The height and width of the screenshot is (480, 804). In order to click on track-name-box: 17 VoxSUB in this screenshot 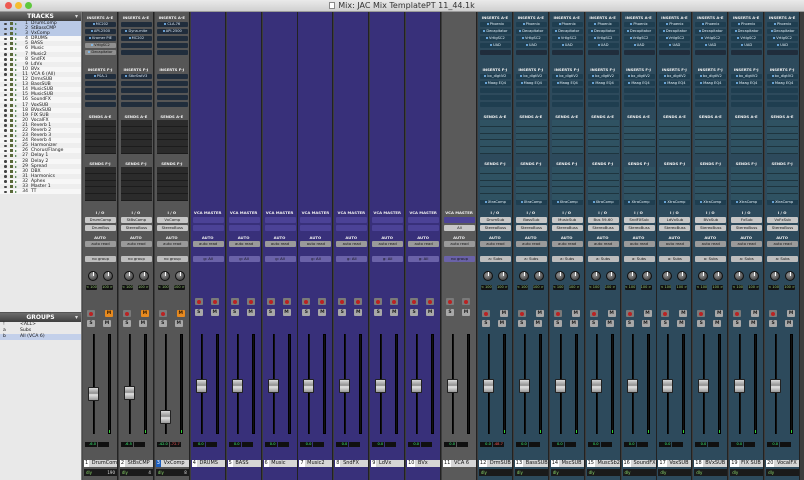, I will do `click(675, 463)`.